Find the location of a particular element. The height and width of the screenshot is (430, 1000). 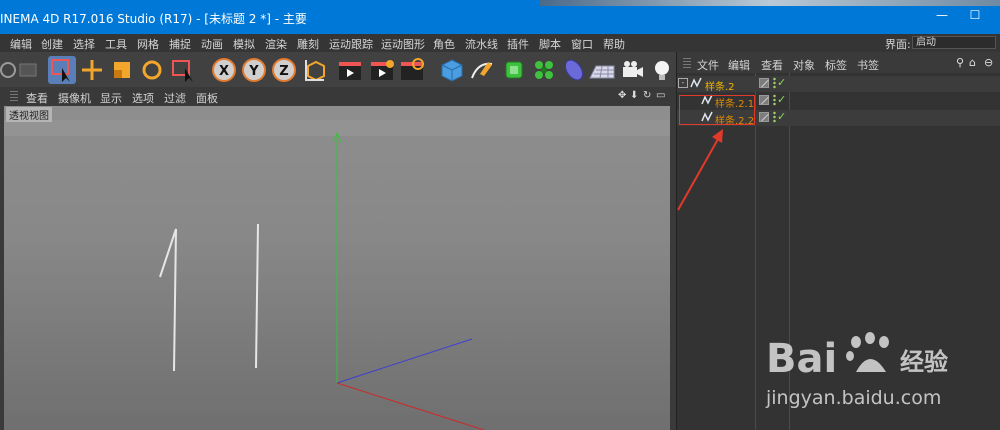

baidu-logo: Bai 经验 jingyan.baidu.com is located at coordinates (856, 370).